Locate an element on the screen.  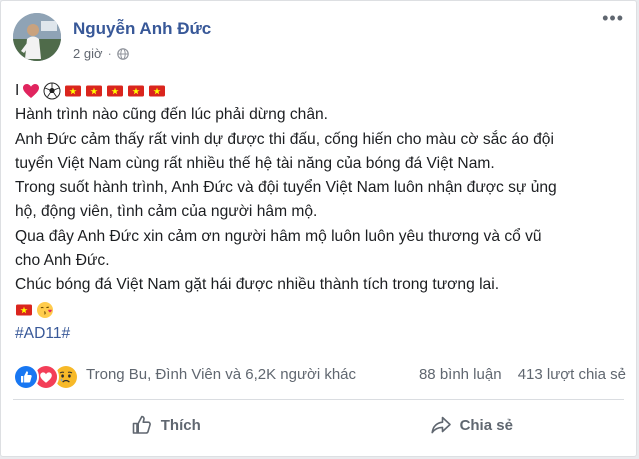
thumbs-up-icon is located at coordinates (142, 425).